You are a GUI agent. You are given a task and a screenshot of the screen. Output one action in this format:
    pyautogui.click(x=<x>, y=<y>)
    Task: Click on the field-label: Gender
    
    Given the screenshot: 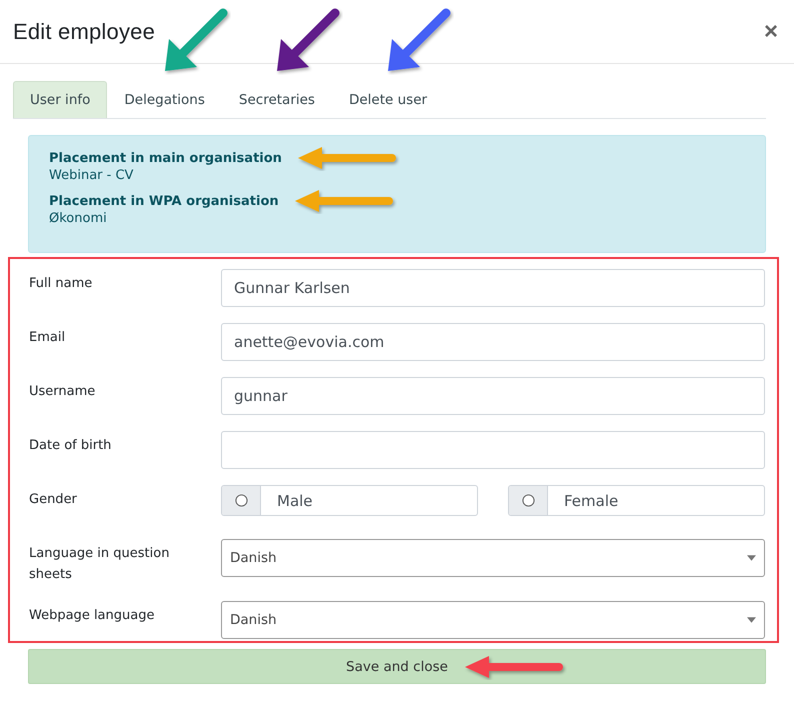 What is the action you would take?
    pyautogui.click(x=53, y=500)
    